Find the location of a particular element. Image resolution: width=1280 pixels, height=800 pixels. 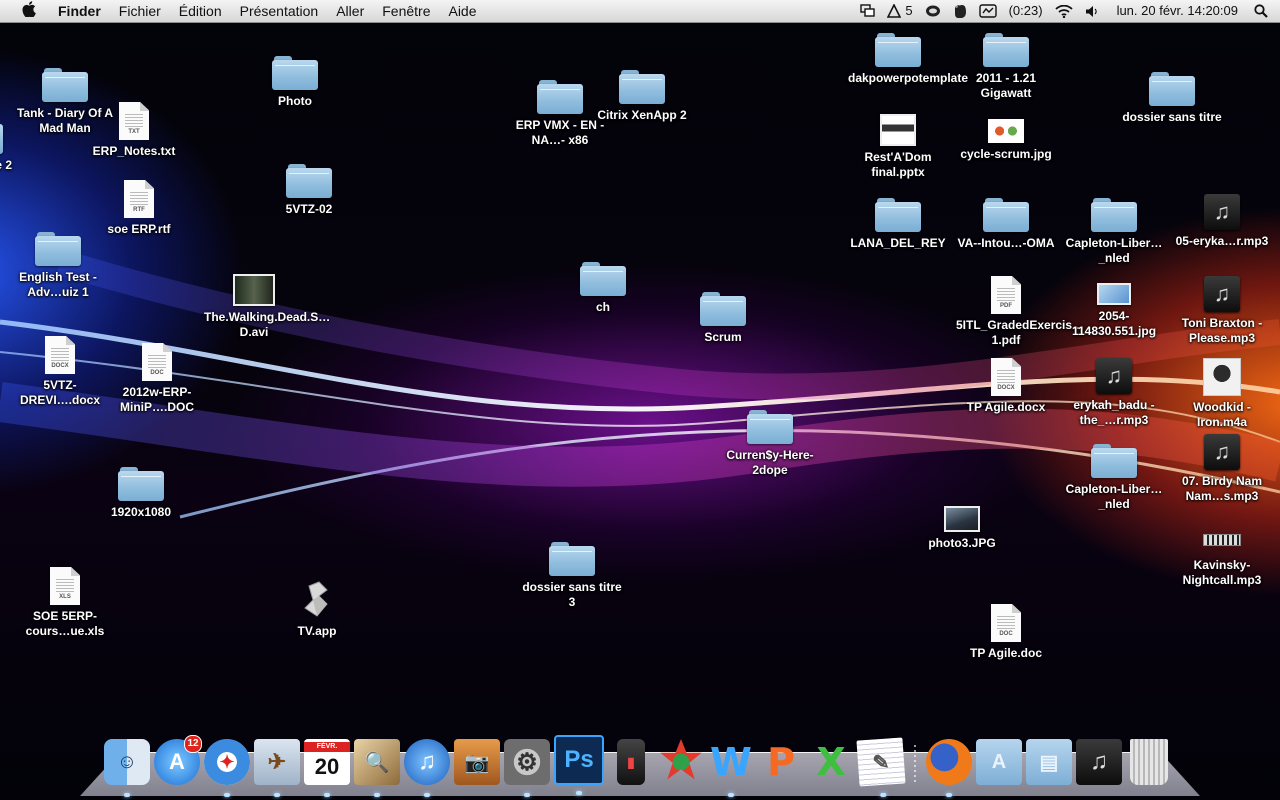

icon-label: TV.app is located at coordinates (317, 631).